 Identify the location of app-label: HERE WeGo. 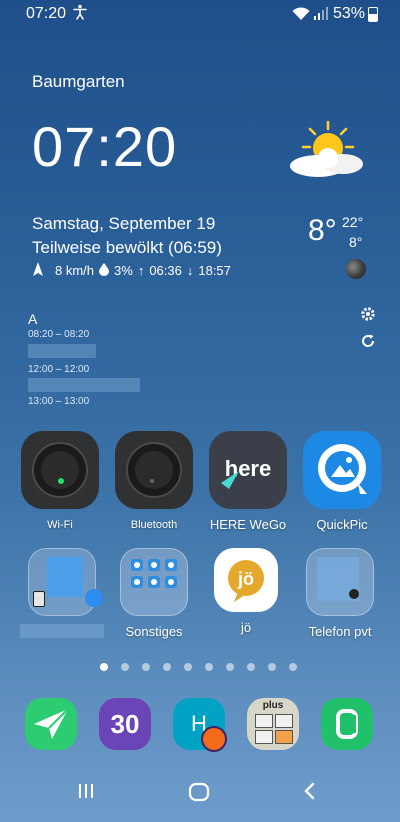
(248, 524).